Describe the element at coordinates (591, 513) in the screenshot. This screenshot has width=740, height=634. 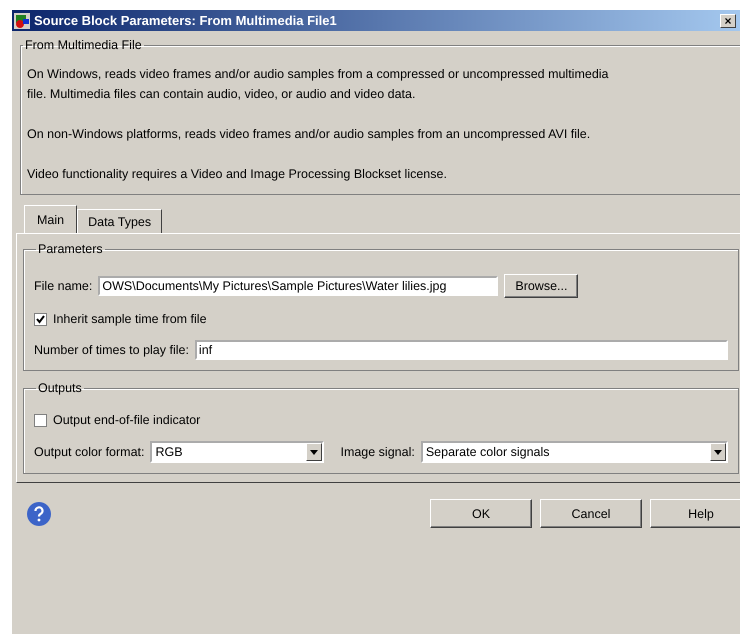
I see `dialog-button: Cancel` at that location.